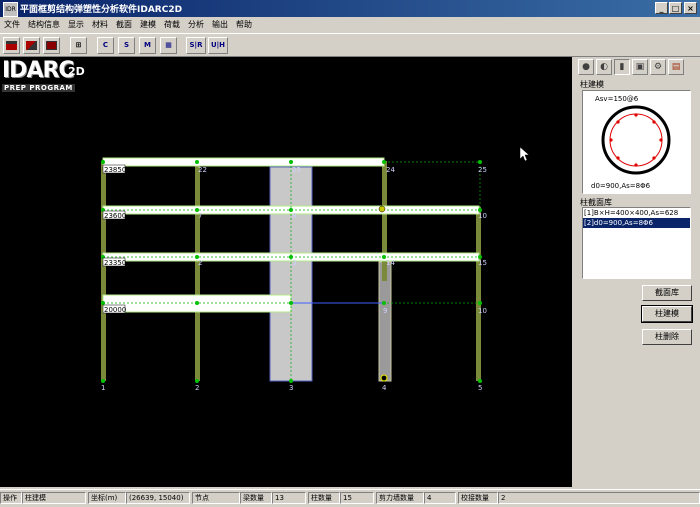 This screenshot has height=507, width=700. Describe the element at coordinates (480, 388) in the screenshot. I see `node-label: 5` at that location.